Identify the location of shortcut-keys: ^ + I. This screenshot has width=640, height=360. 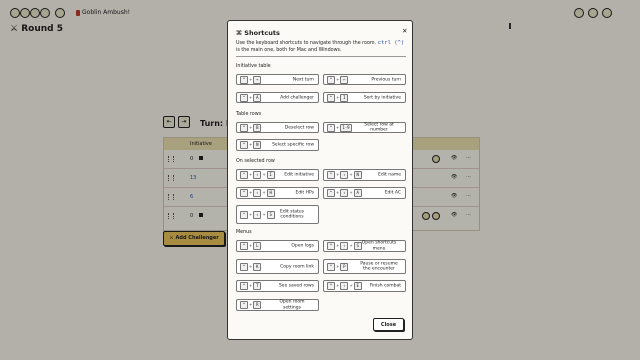
(338, 97).